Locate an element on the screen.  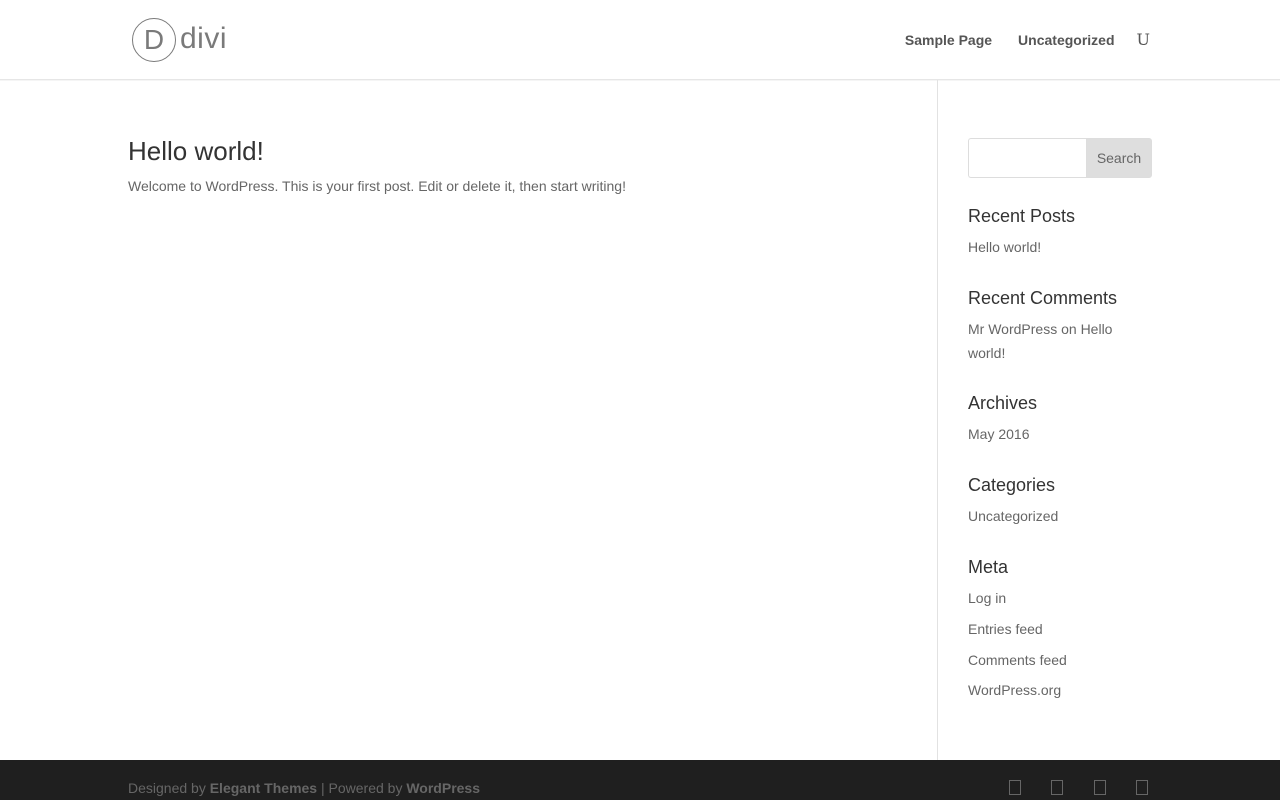
elegant-themes-link: Elegant Themes is located at coordinates (263, 788).